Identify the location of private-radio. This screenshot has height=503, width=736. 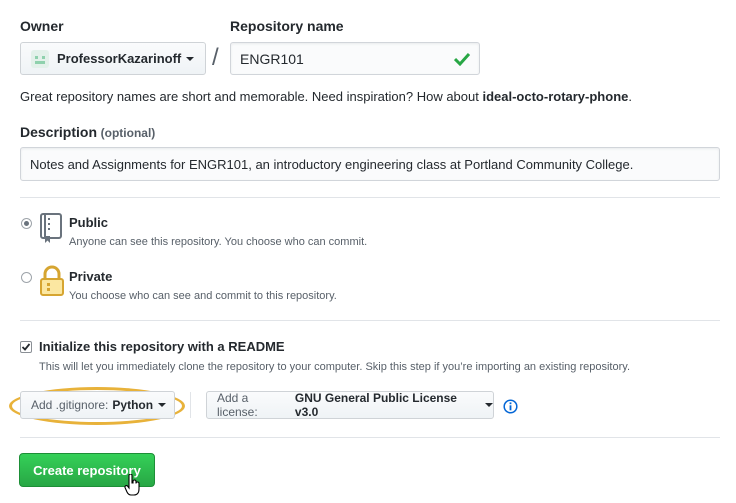
(26, 277).